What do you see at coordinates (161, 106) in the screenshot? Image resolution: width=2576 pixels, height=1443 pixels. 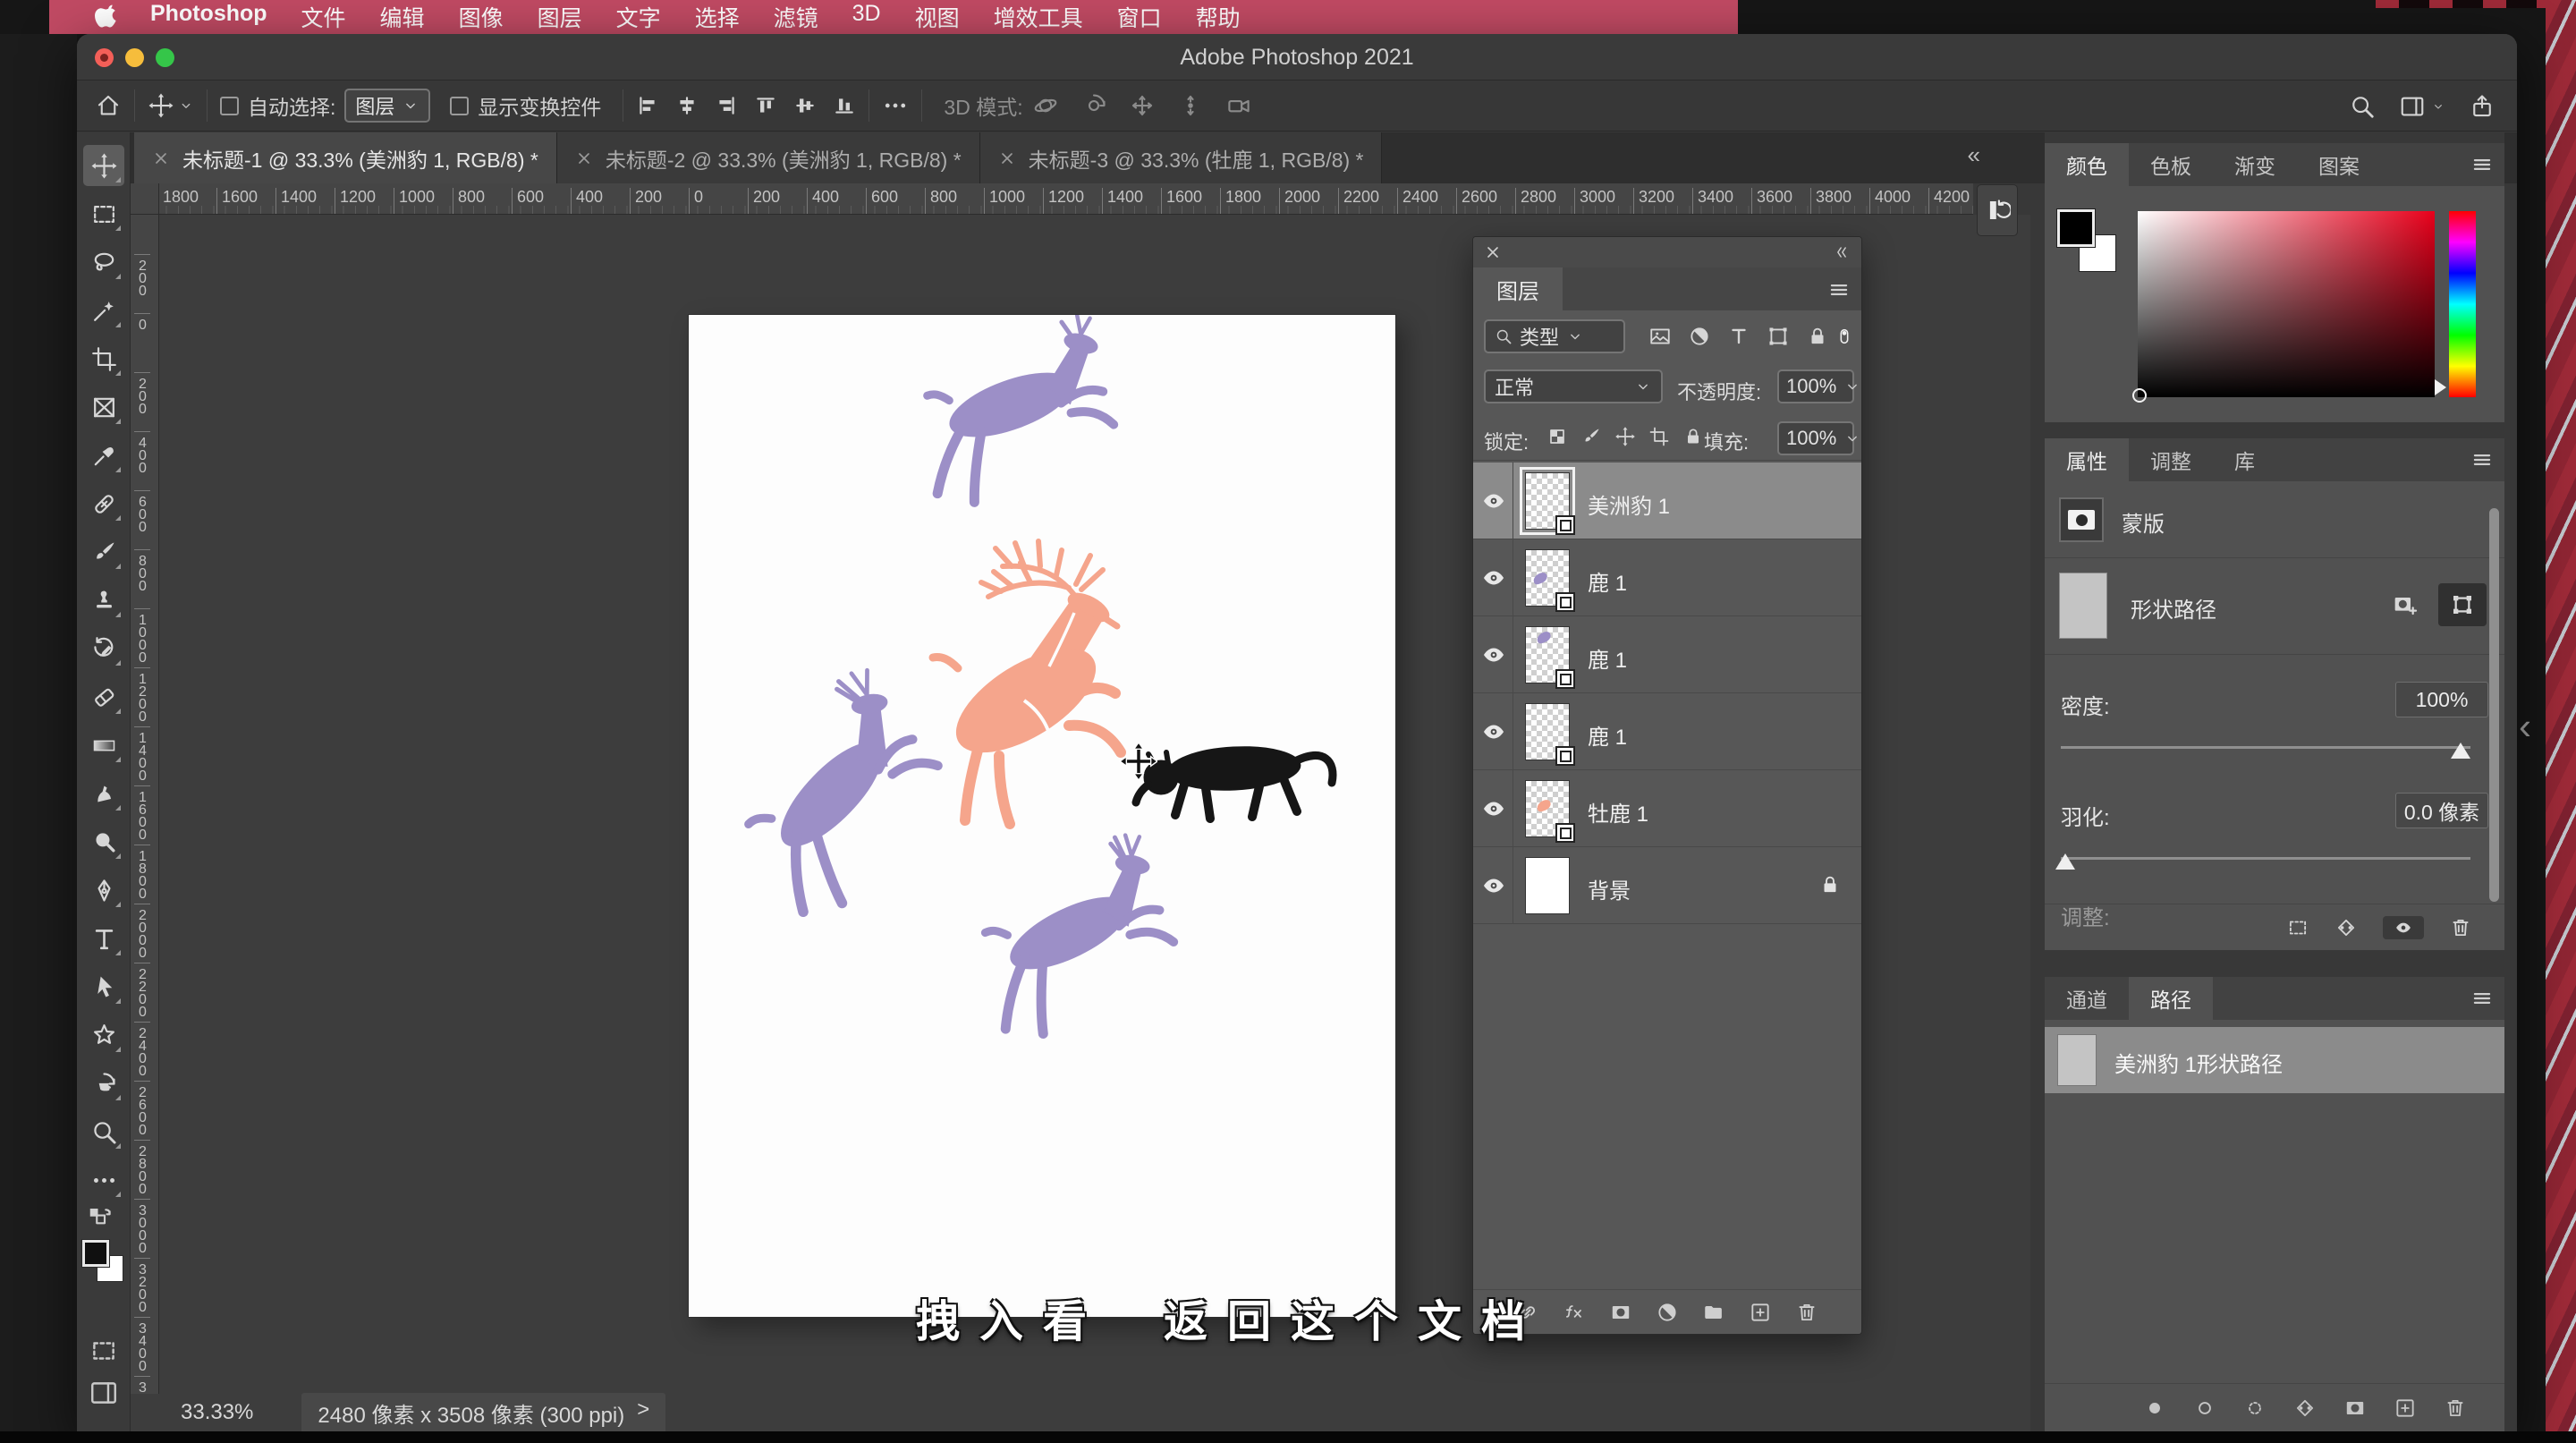 I see `move-tool-icon` at bounding box center [161, 106].